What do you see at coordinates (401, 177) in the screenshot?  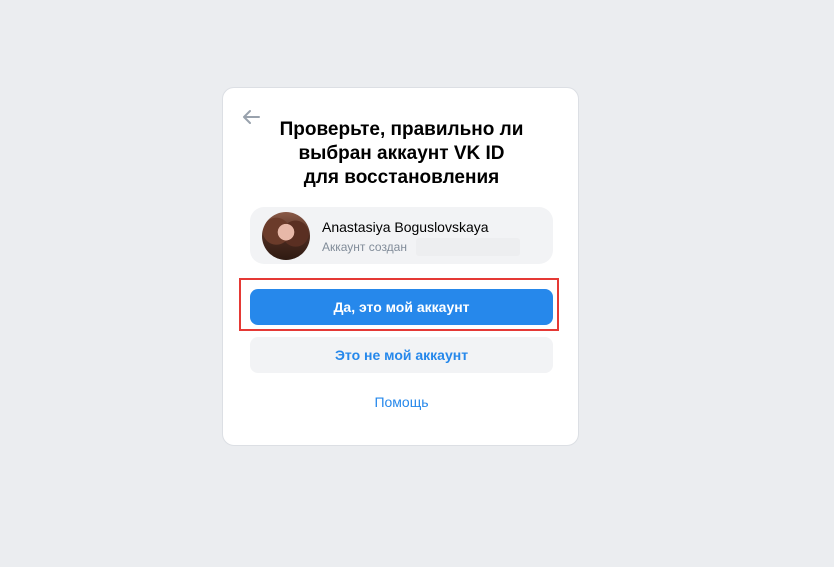 I see `dialog-title-line: для восстановления` at bounding box center [401, 177].